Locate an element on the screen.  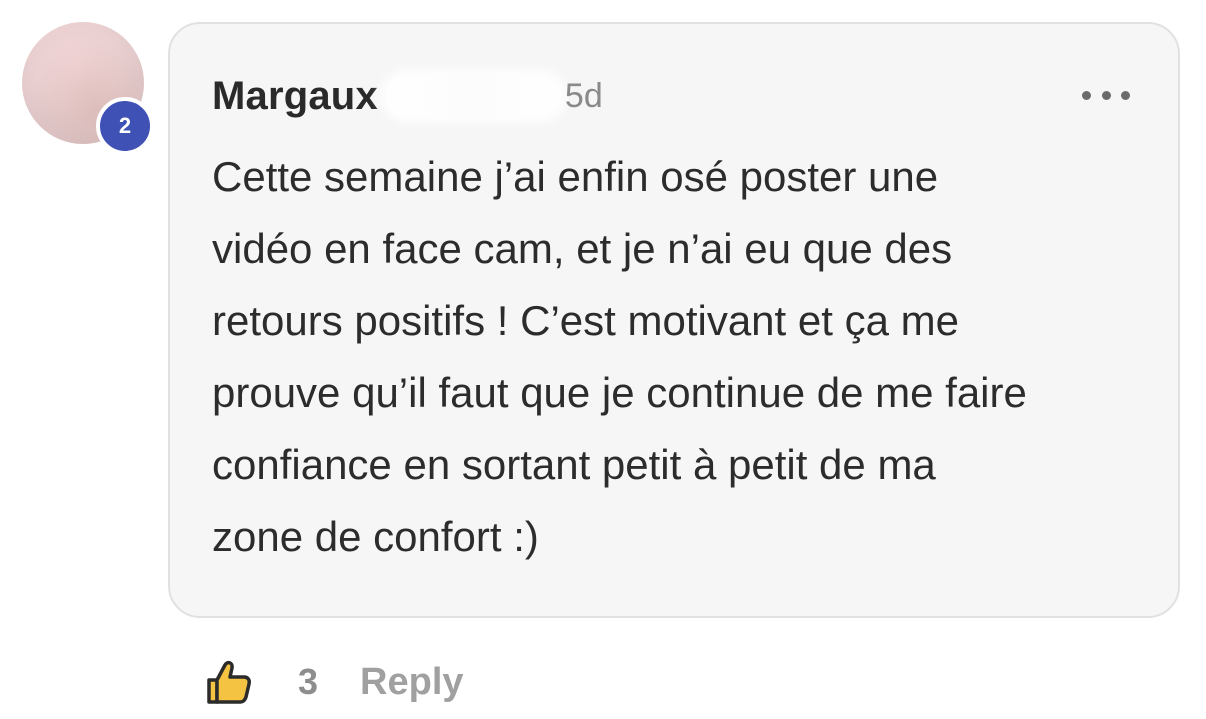
reply-button: Reply is located at coordinates (411, 682).